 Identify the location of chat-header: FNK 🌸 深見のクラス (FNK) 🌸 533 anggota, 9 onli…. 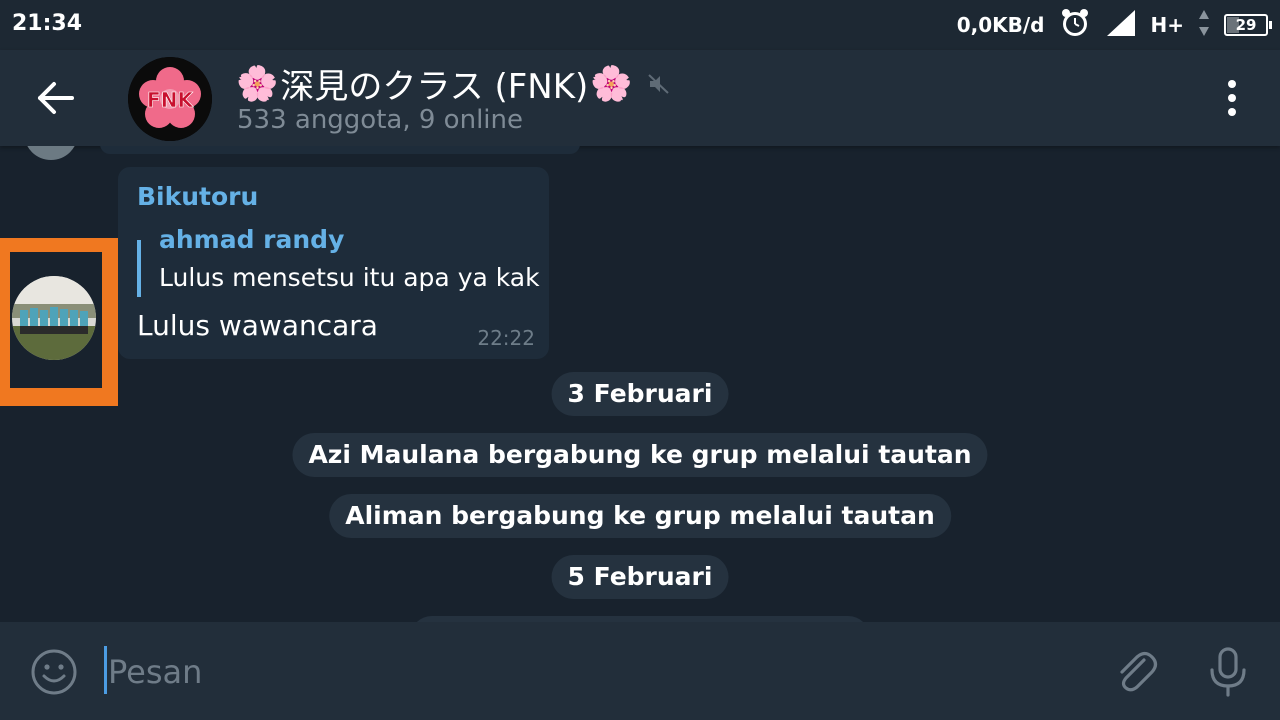
(640, 98).